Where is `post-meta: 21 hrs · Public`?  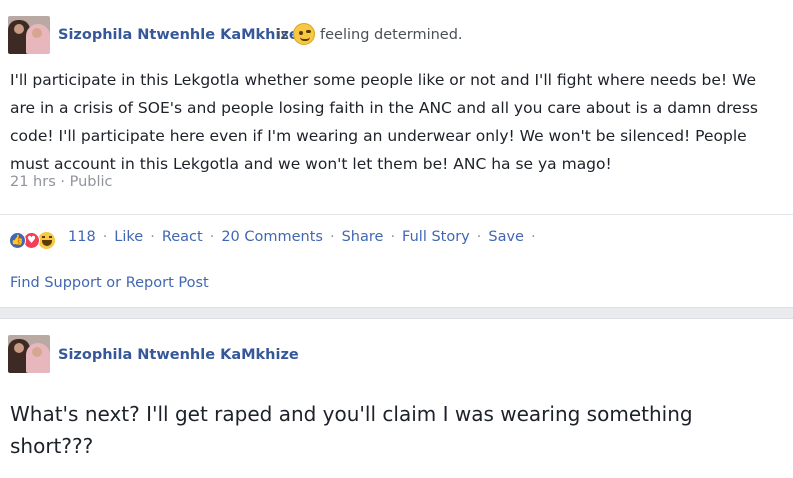 post-meta: 21 hrs · Public is located at coordinates (61, 182).